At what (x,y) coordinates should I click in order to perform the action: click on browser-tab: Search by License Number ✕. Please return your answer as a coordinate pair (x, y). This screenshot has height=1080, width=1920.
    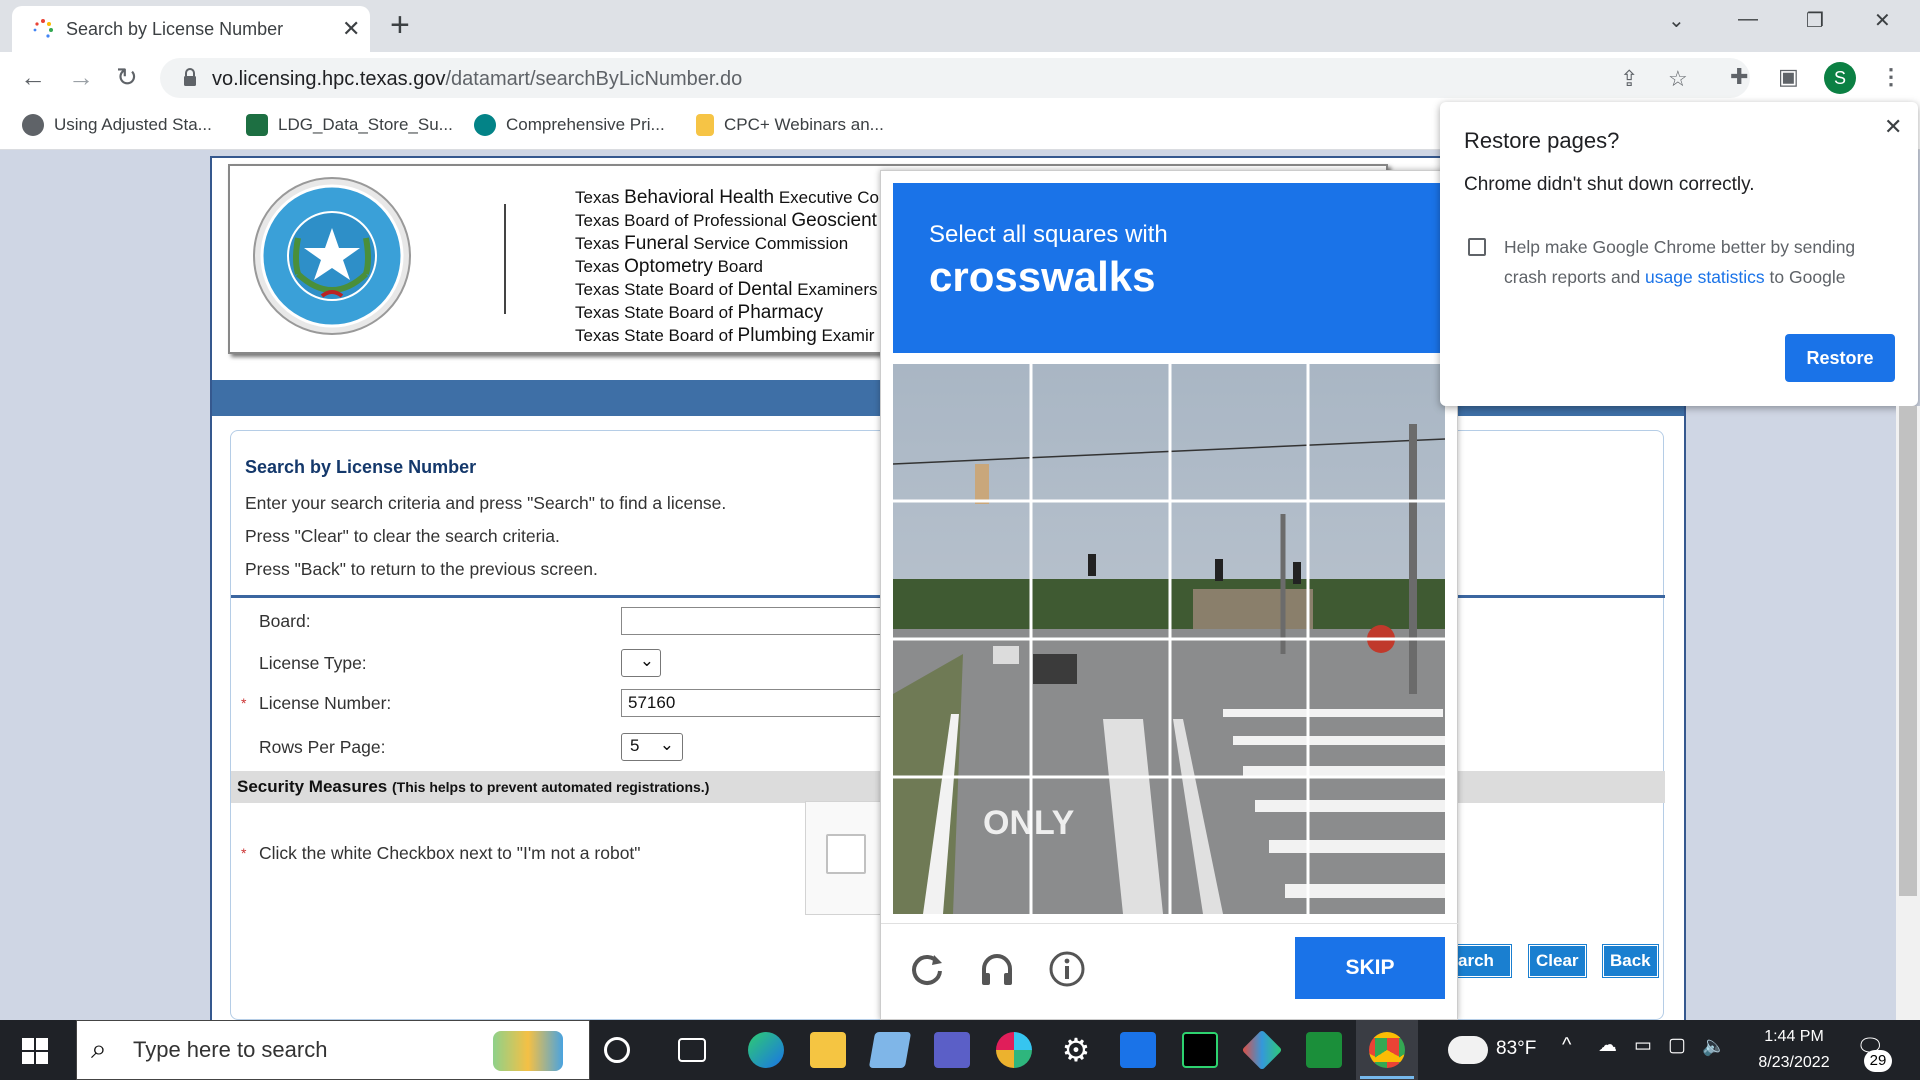
    Looking at the image, I should click on (191, 29).